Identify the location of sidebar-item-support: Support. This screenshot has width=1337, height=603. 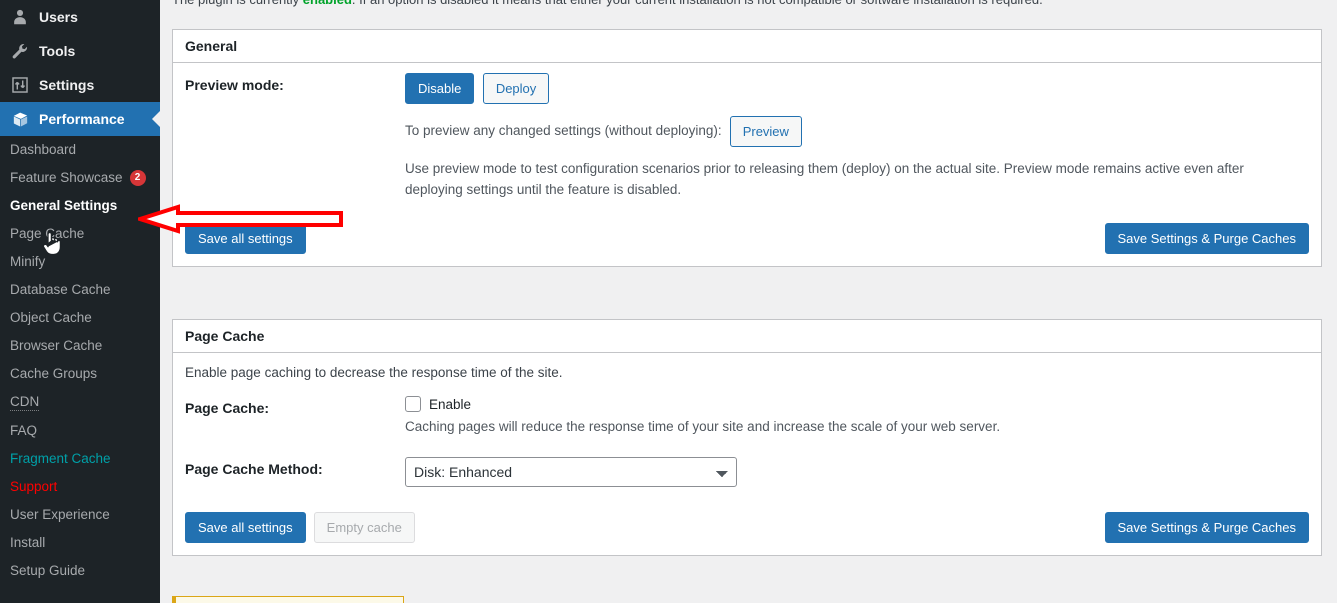
(80, 487).